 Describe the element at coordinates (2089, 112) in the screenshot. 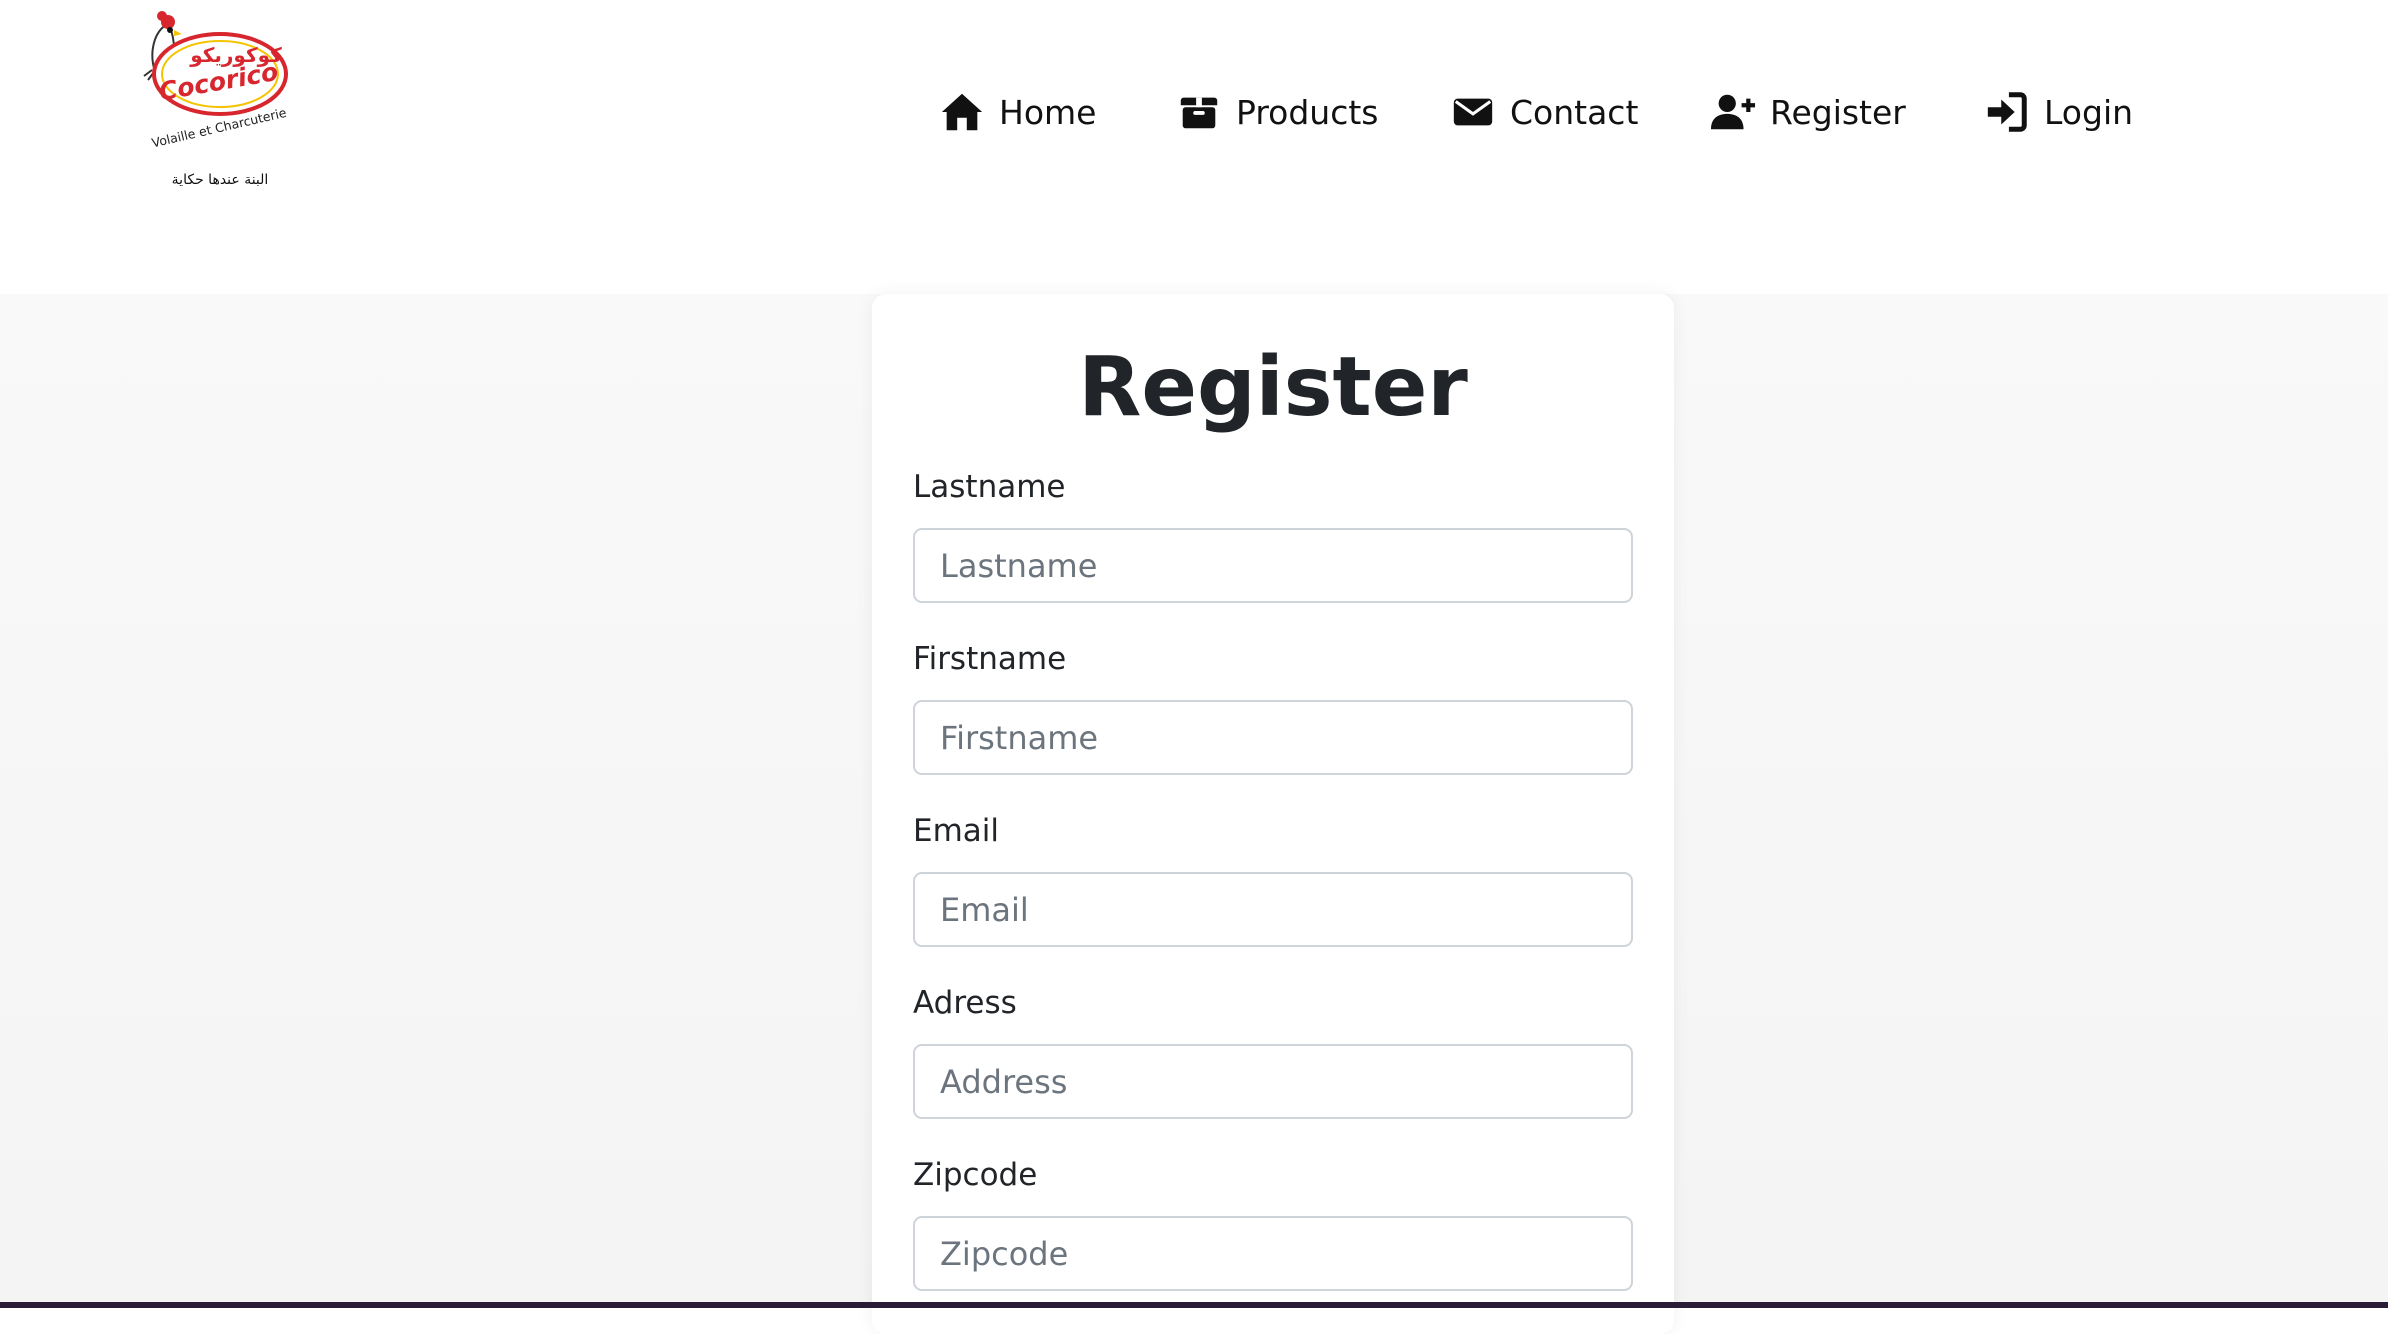

I see `nav-item-label: Login` at that location.